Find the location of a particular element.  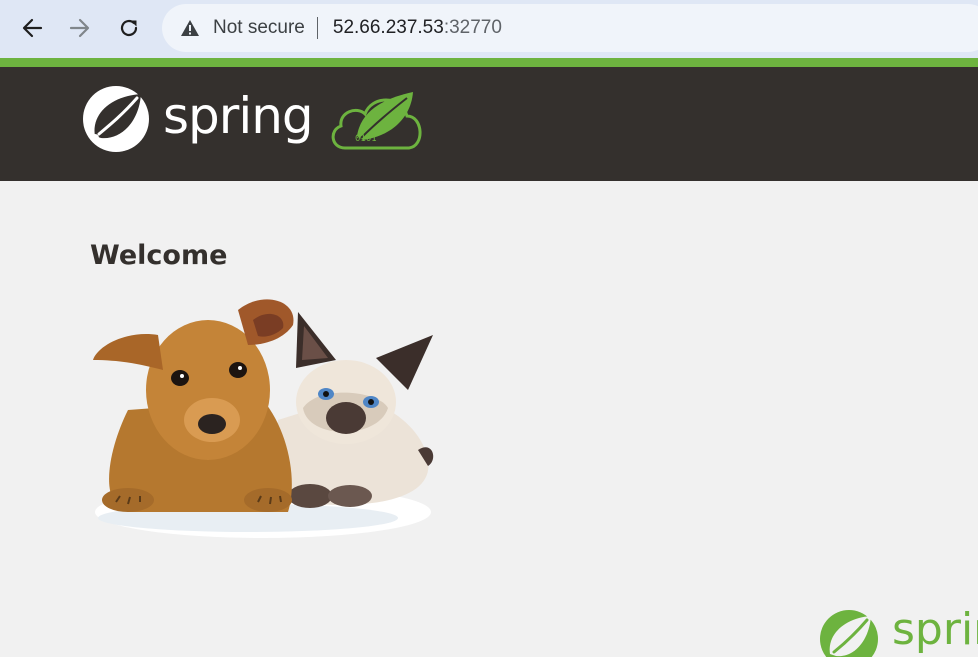

reload-icon is located at coordinates (129, 28).